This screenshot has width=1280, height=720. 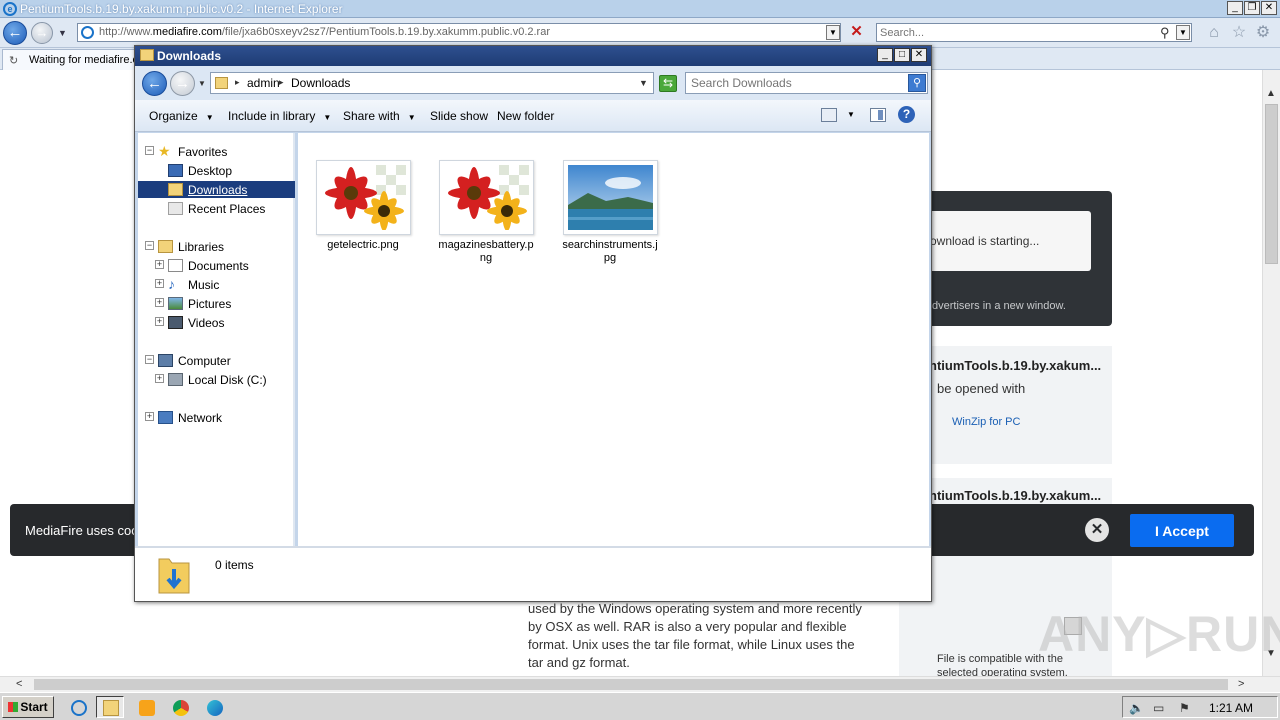 What do you see at coordinates (1271, 373) in the screenshot?
I see `vertical-scrollbar: ▲ ▼` at bounding box center [1271, 373].